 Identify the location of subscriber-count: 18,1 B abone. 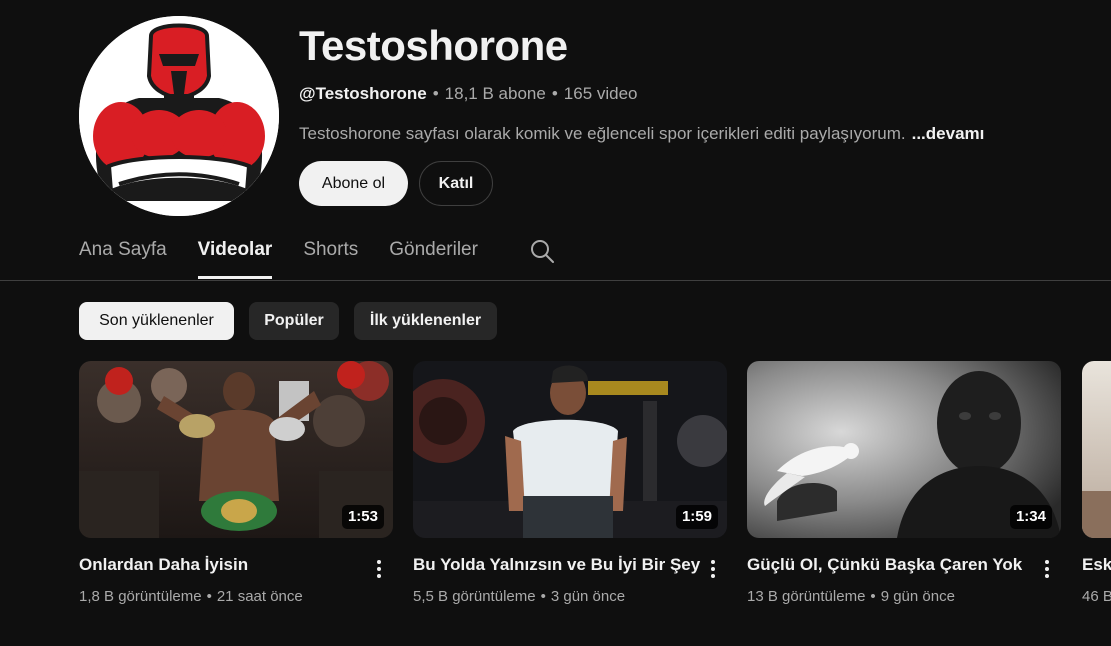
(495, 93).